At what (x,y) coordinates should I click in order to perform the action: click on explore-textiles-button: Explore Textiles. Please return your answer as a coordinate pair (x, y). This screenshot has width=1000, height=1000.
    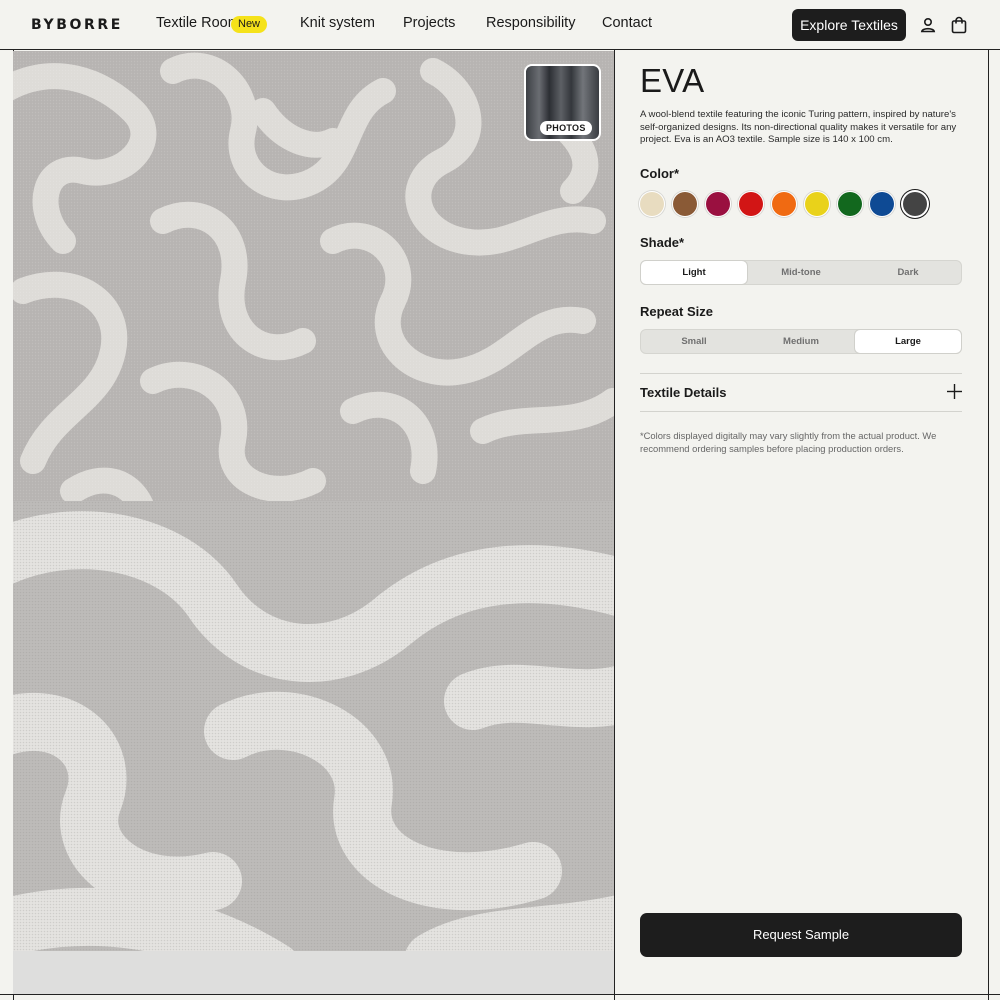
    Looking at the image, I should click on (849, 25).